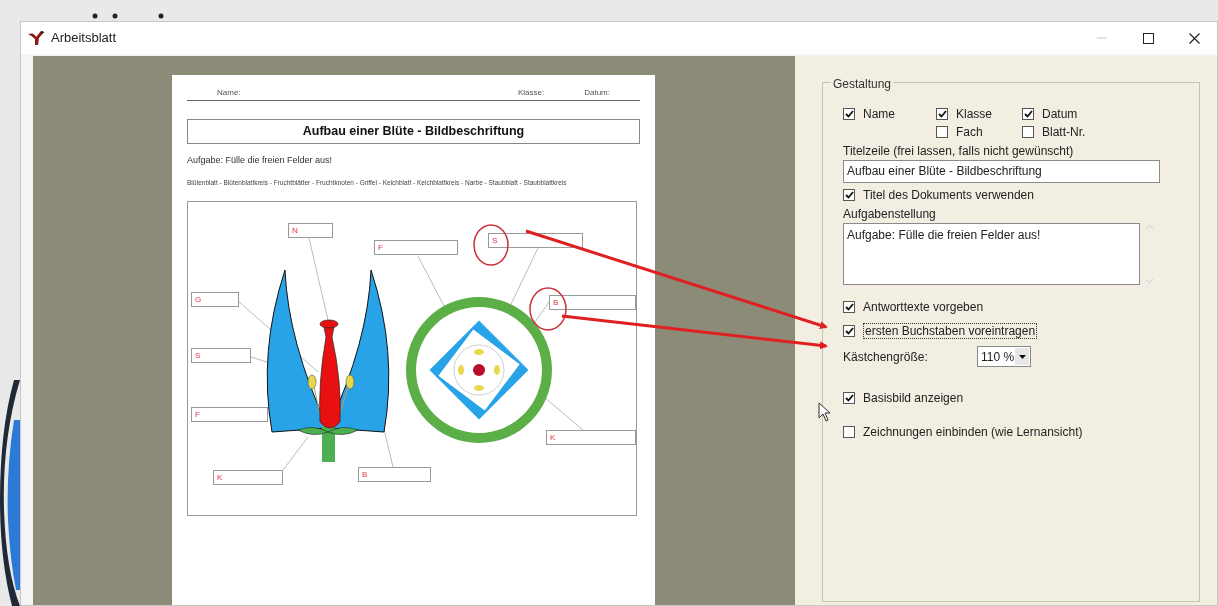 The width and height of the screenshot is (1218, 606). Describe the element at coordinates (879, 114) in the screenshot. I see `checkbox-label: Name` at that location.